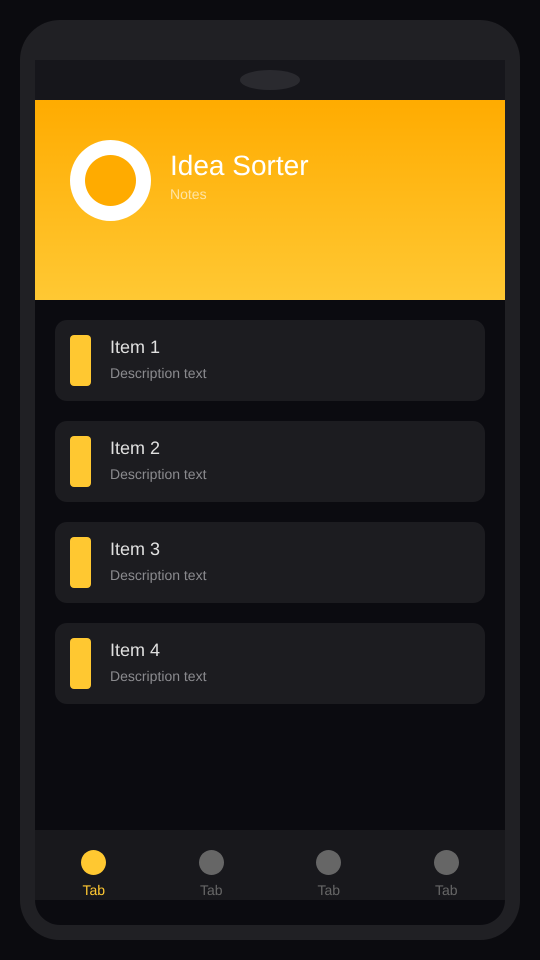 The image size is (540, 960). I want to click on item-title: Item 3, so click(136, 550).